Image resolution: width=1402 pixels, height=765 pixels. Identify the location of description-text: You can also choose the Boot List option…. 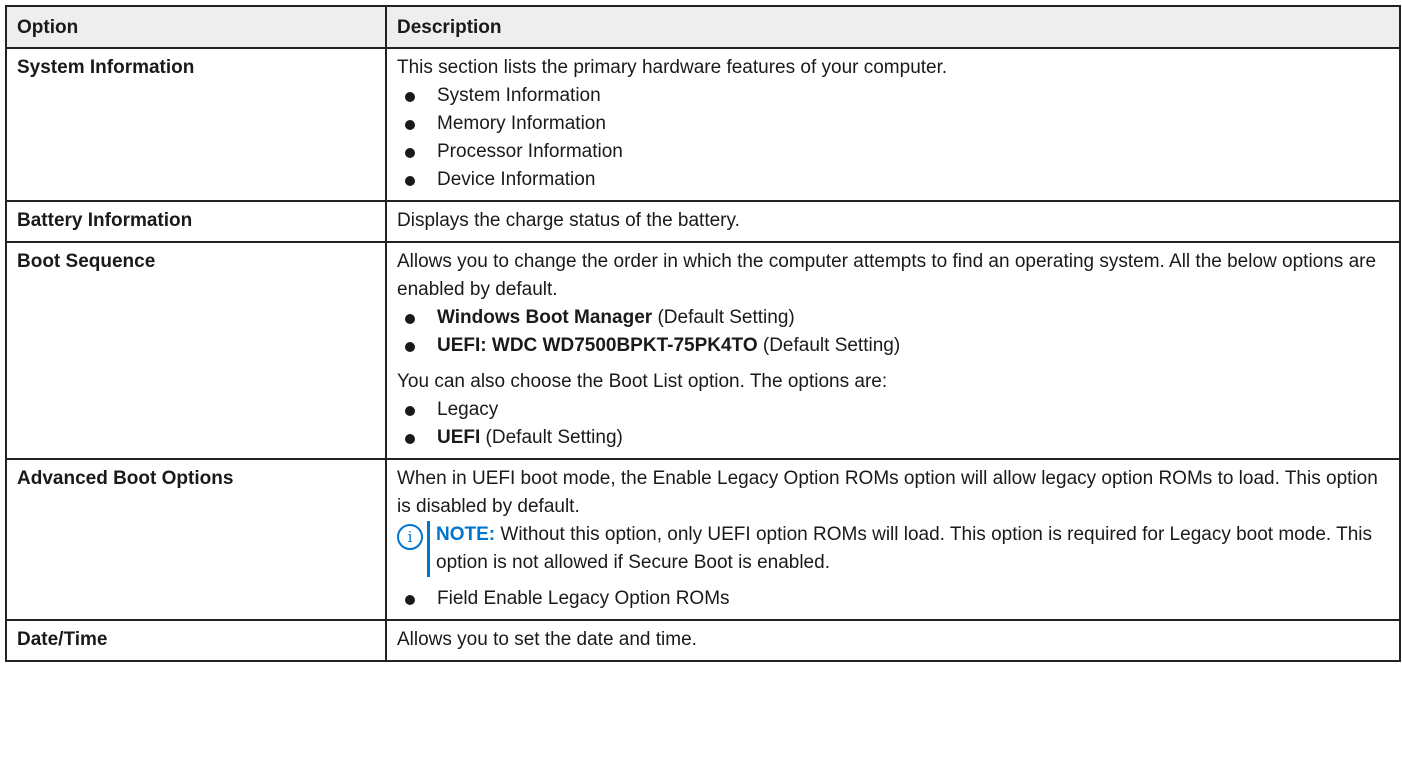
(642, 381).